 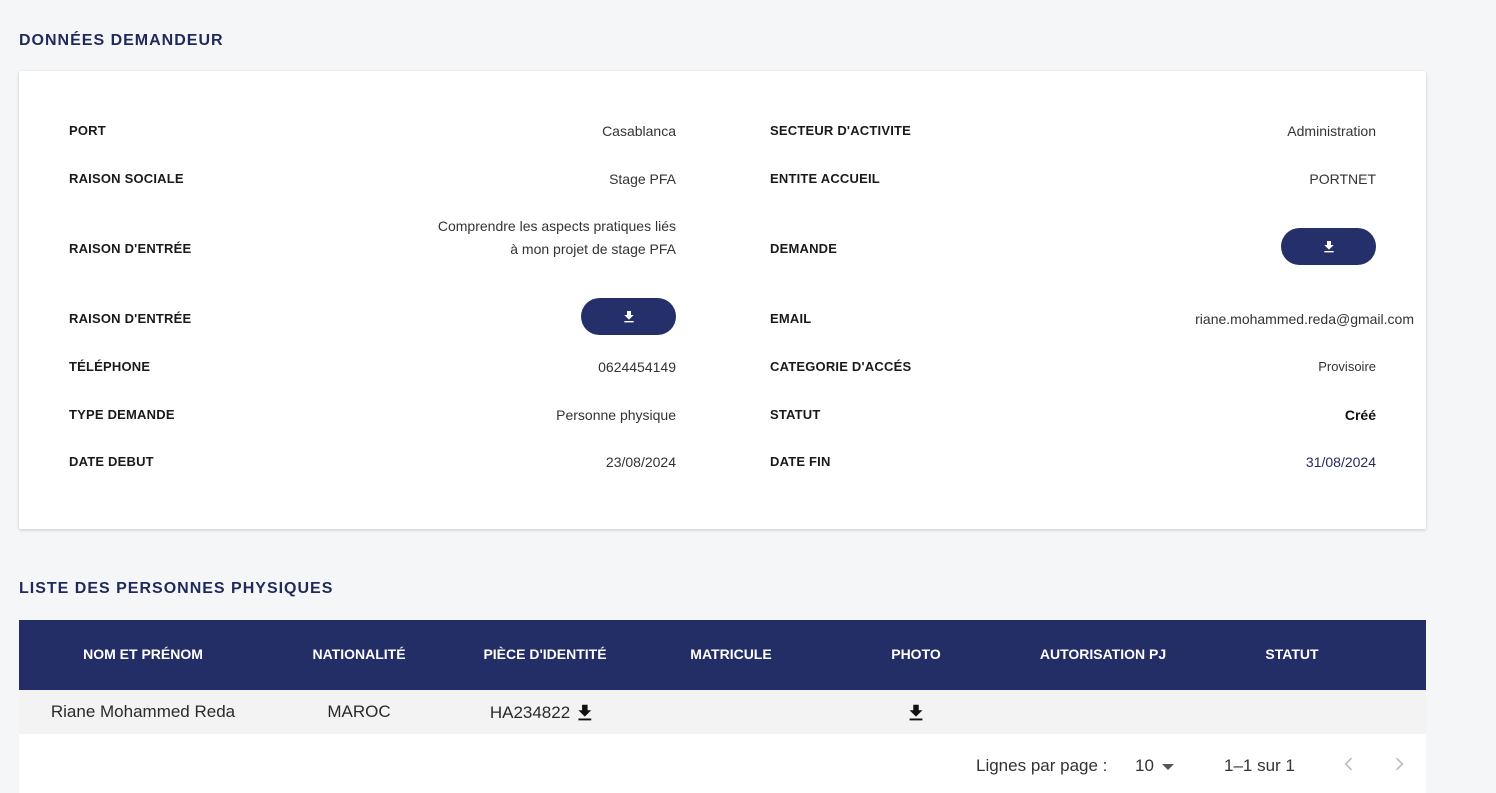 What do you see at coordinates (359, 711) in the screenshot?
I see `cell-nationalite: MAROC` at bounding box center [359, 711].